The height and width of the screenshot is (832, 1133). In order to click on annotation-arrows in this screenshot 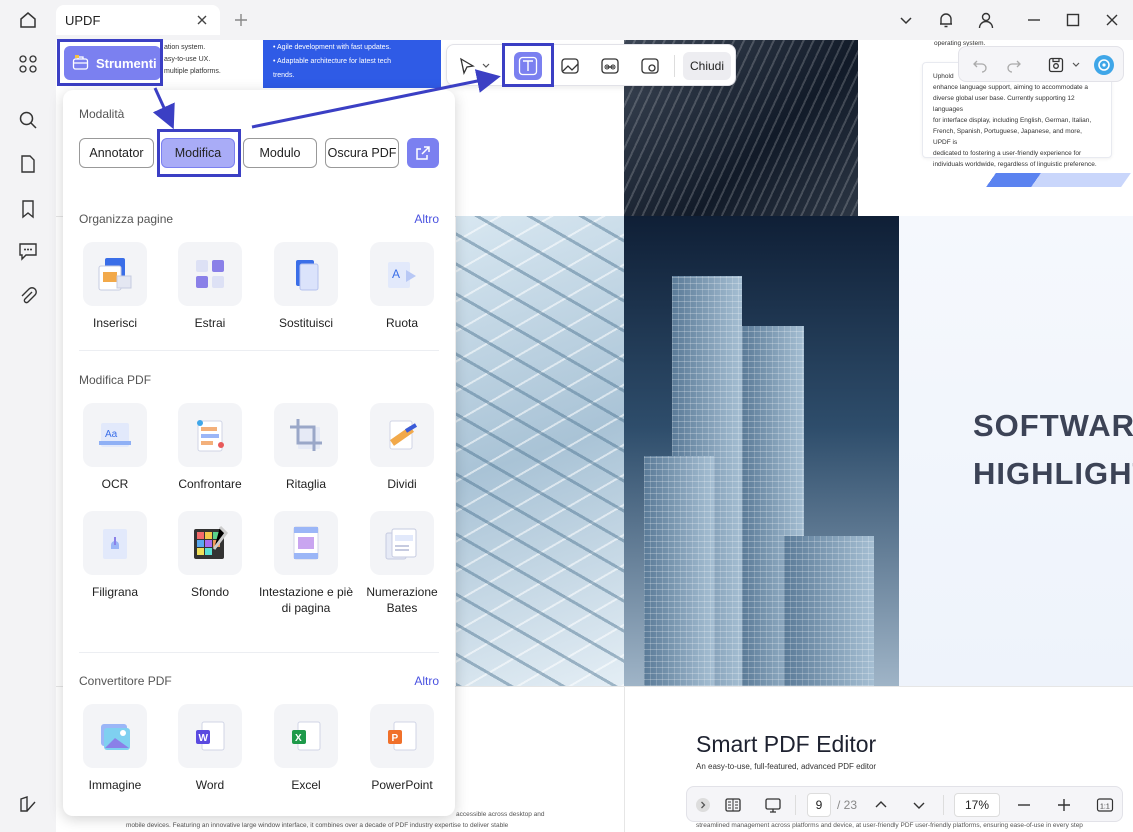, I will do `click(326, 99)`.